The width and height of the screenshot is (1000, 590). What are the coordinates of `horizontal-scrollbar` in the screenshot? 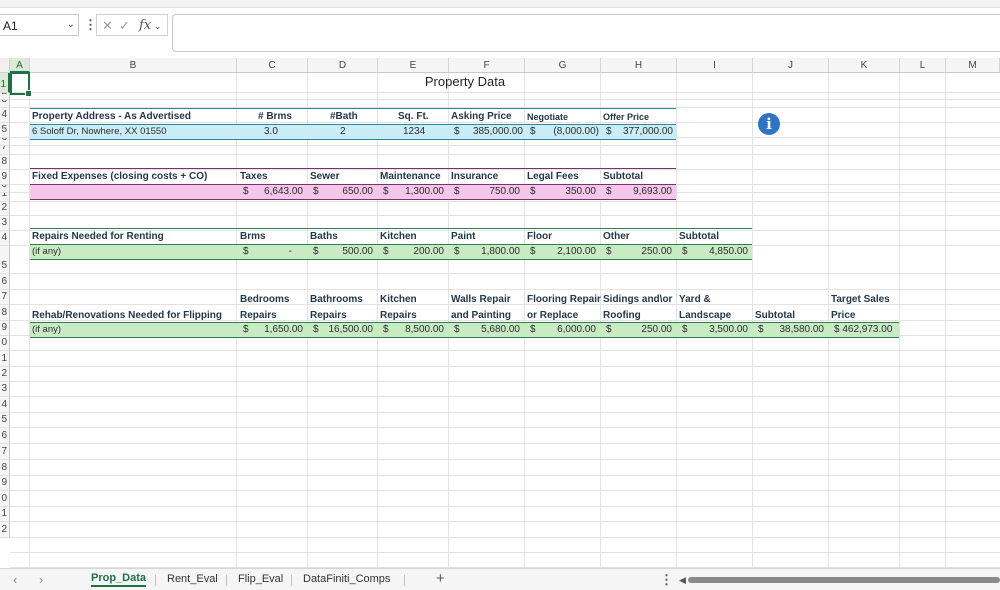 It's located at (844, 580).